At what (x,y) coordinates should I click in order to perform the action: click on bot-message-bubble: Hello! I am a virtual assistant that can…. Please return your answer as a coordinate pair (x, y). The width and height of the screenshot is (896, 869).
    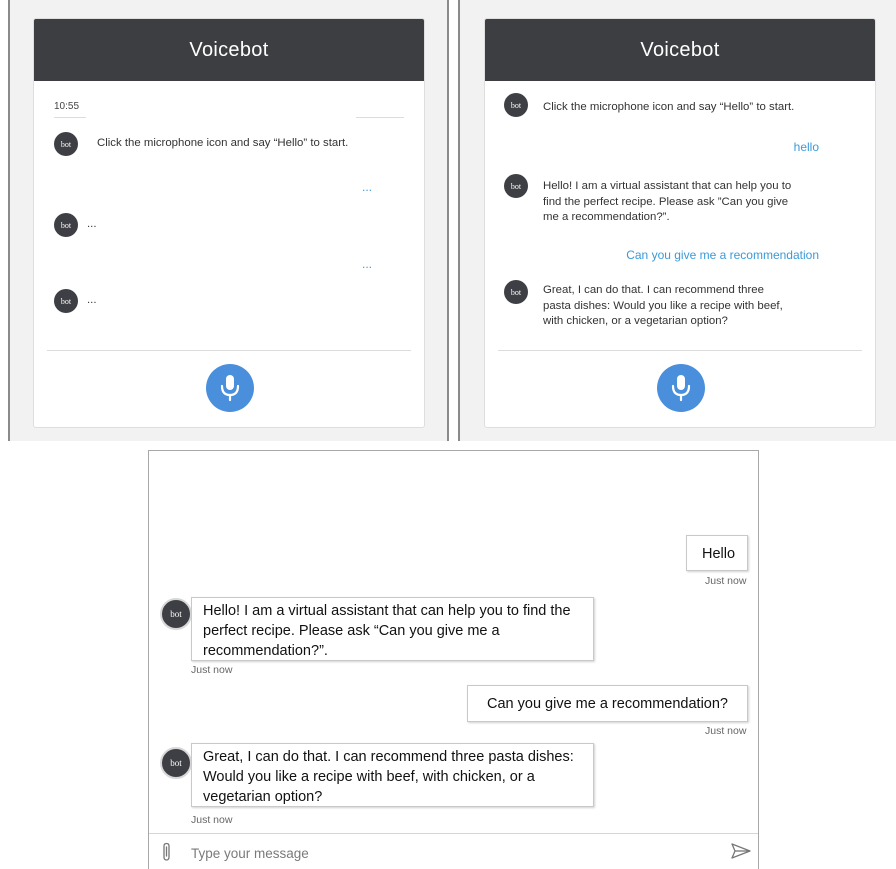
    Looking at the image, I should click on (392, 629).